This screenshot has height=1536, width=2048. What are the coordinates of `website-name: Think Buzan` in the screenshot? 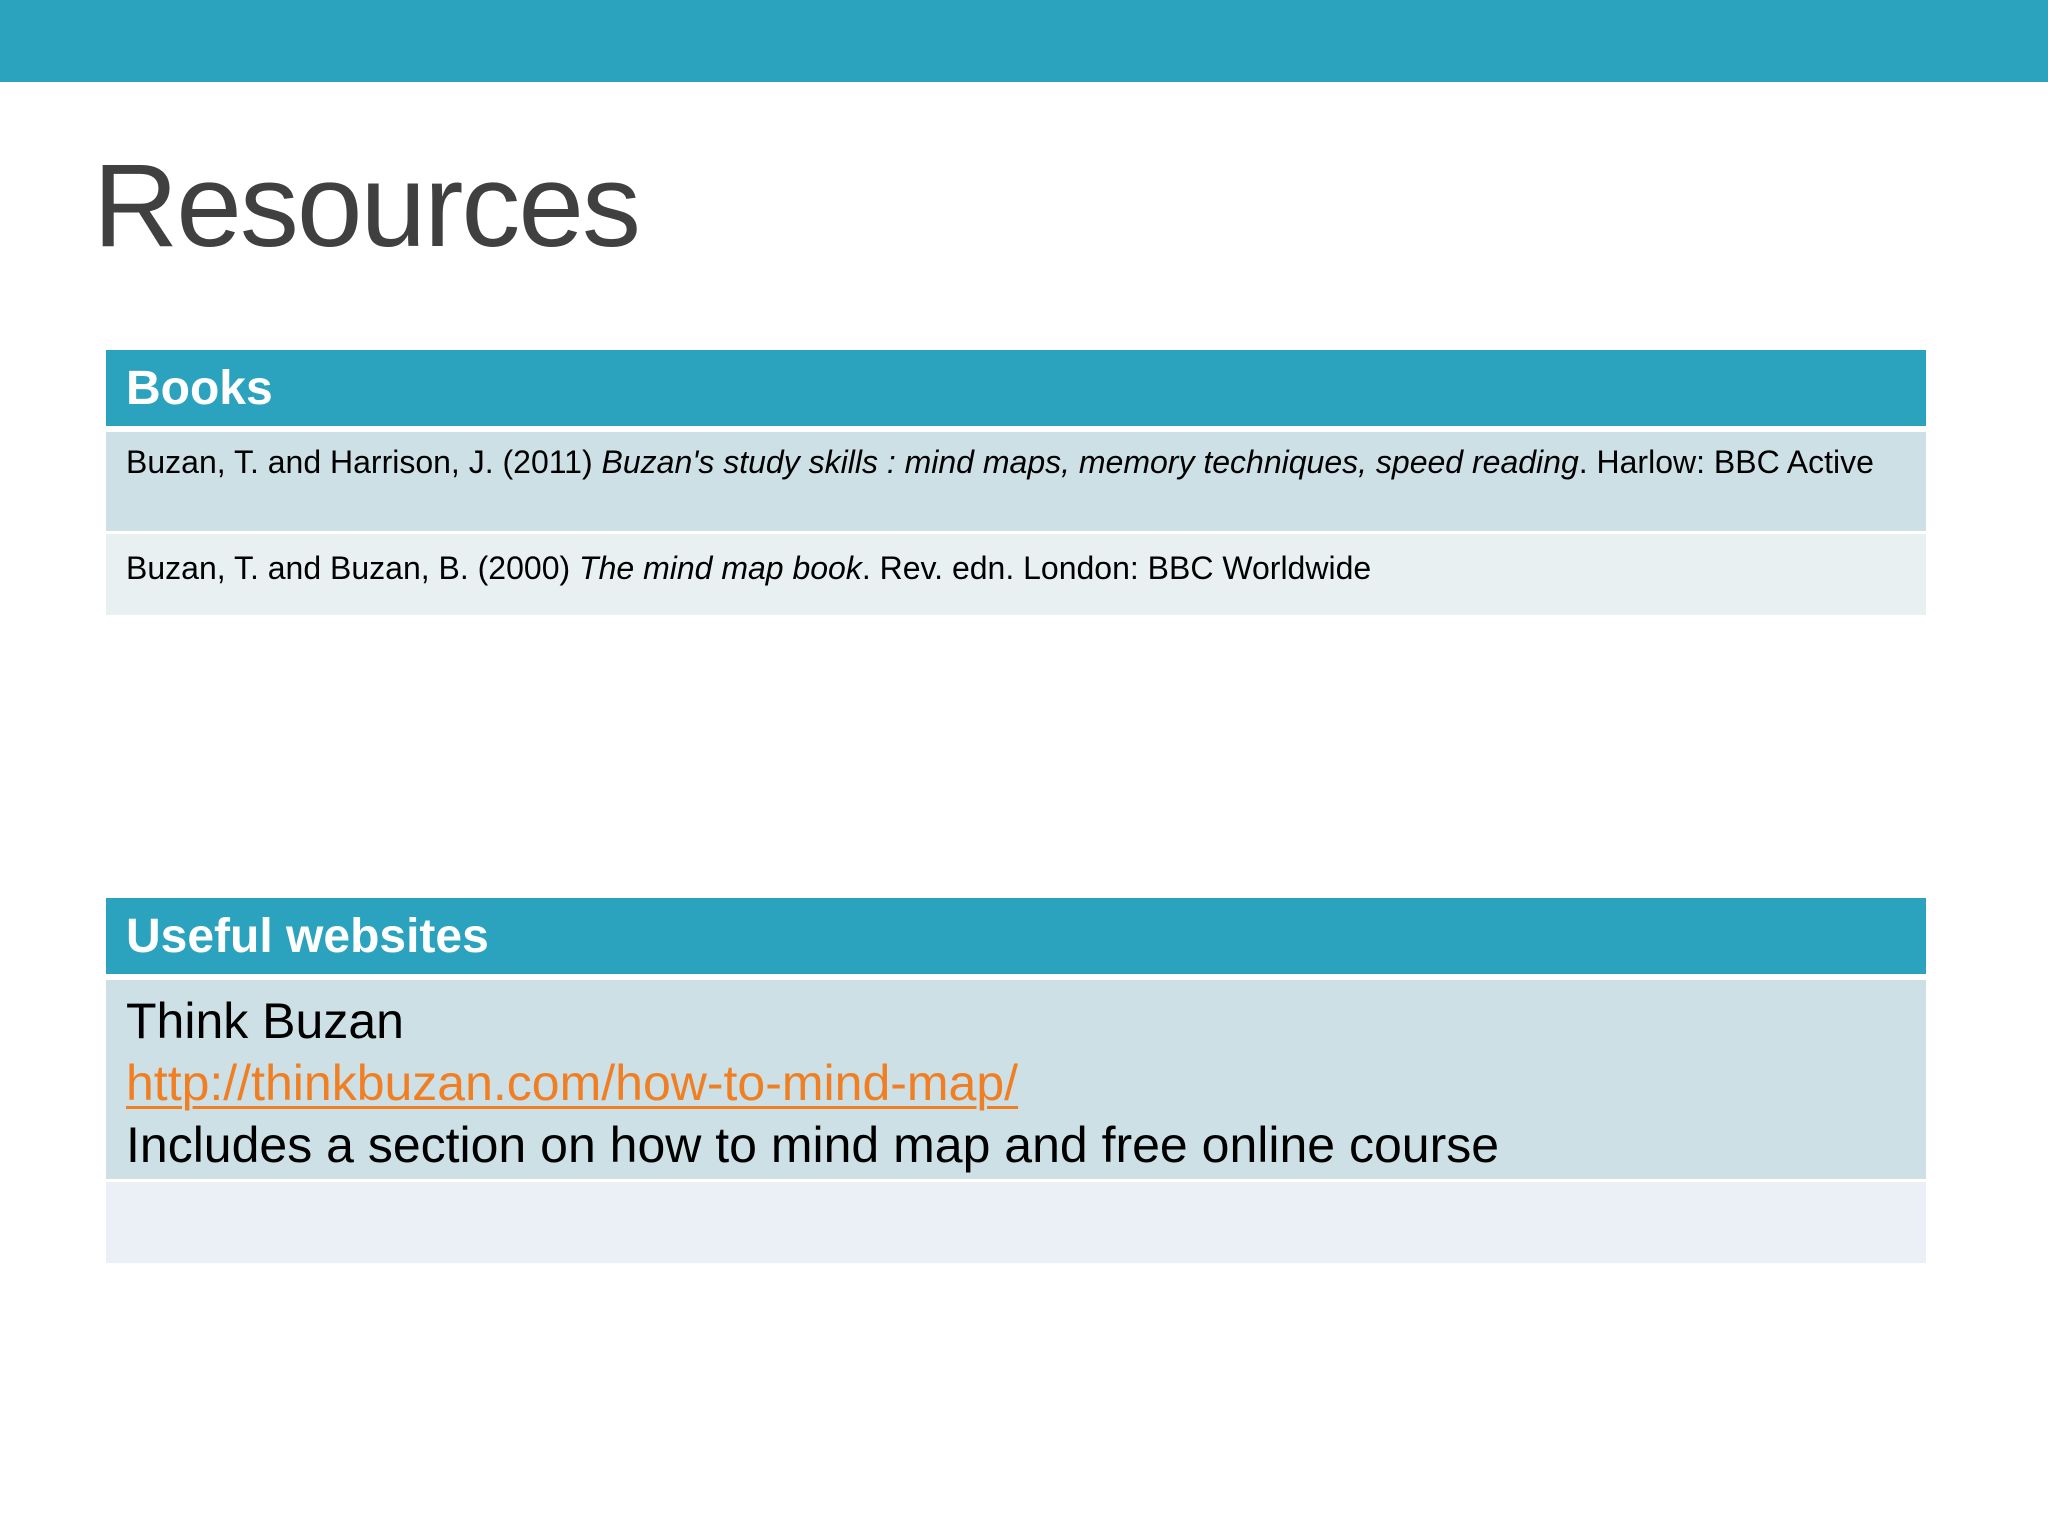 It's located at (265, 1021).